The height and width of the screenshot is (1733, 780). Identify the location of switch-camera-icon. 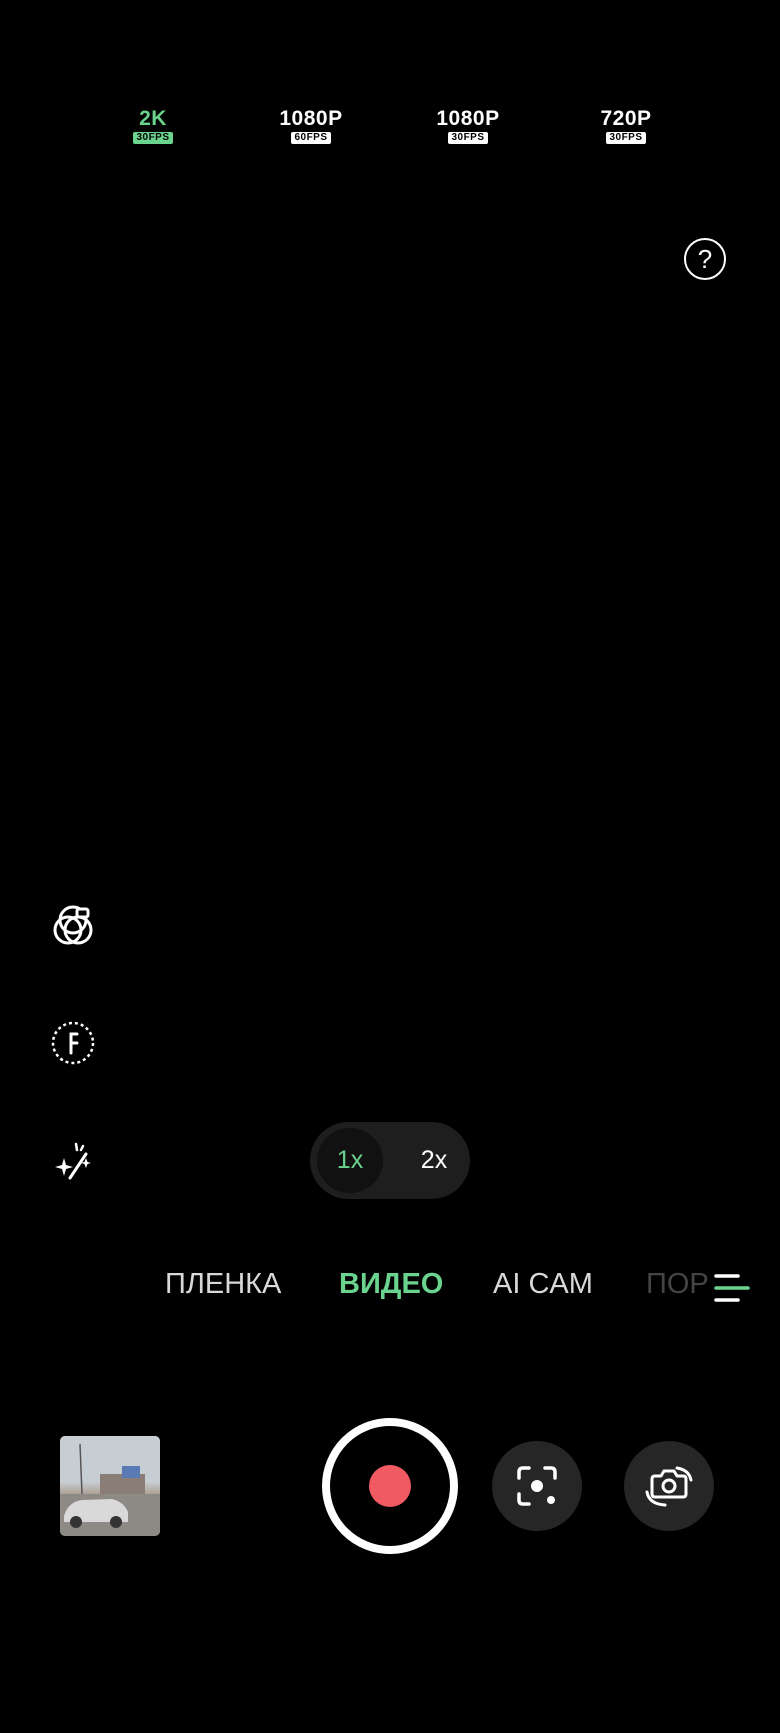
(669, 1486).